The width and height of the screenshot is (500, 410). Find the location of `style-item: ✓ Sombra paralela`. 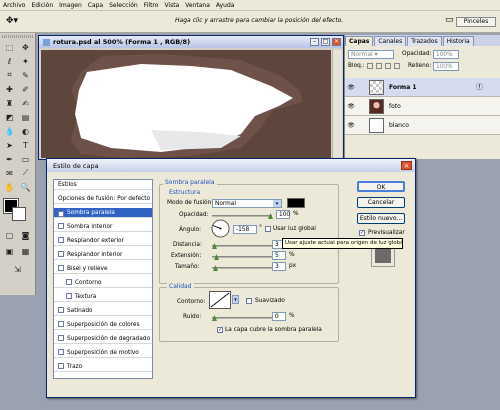

style-item: ✓ Sombra paralela is located at coordinates (103, 213).